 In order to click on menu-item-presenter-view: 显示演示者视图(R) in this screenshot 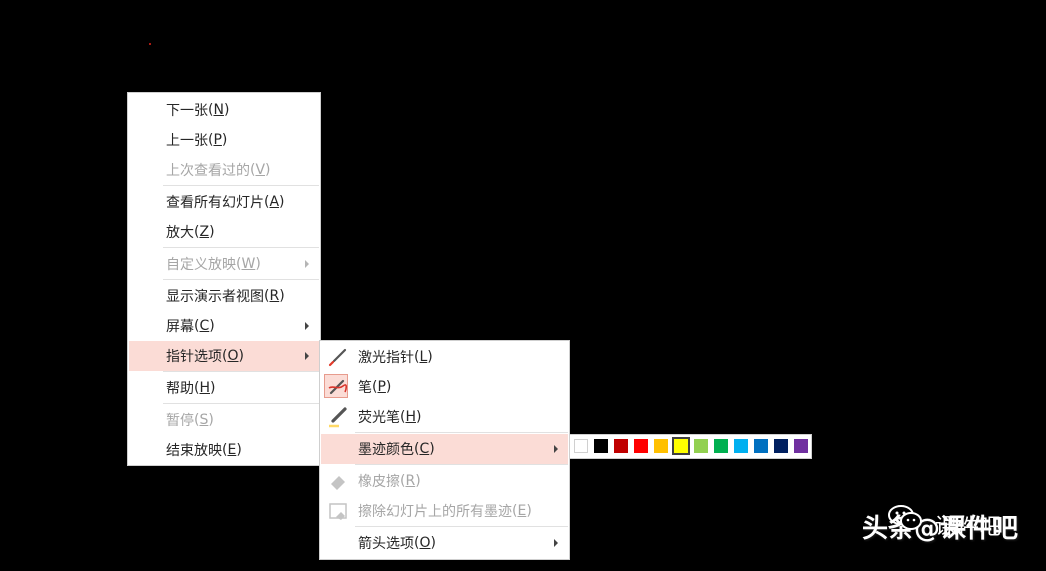, I will do `click(224, 296)`.